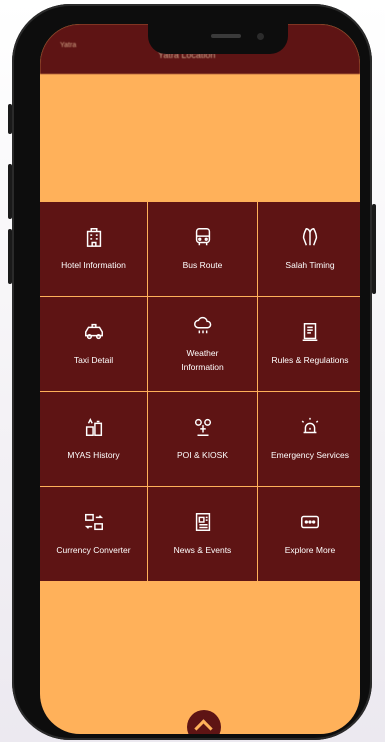  Describe the element at coordinates (93, 265) in the screenshot. I see `menu-label: Hotel Information` at that location.